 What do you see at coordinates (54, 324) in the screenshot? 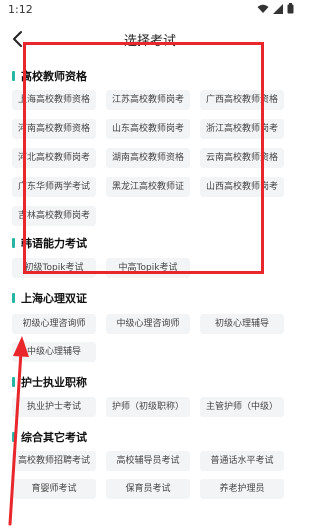
I see `chip-exam: 初级心理咨询师` at bounding box center [54, 324].